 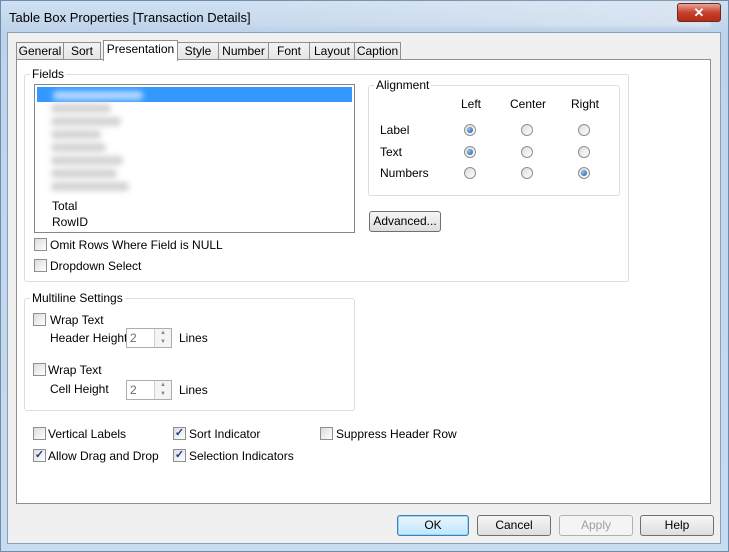 I want to click on help-button: Help, so click(x=677, y=525).